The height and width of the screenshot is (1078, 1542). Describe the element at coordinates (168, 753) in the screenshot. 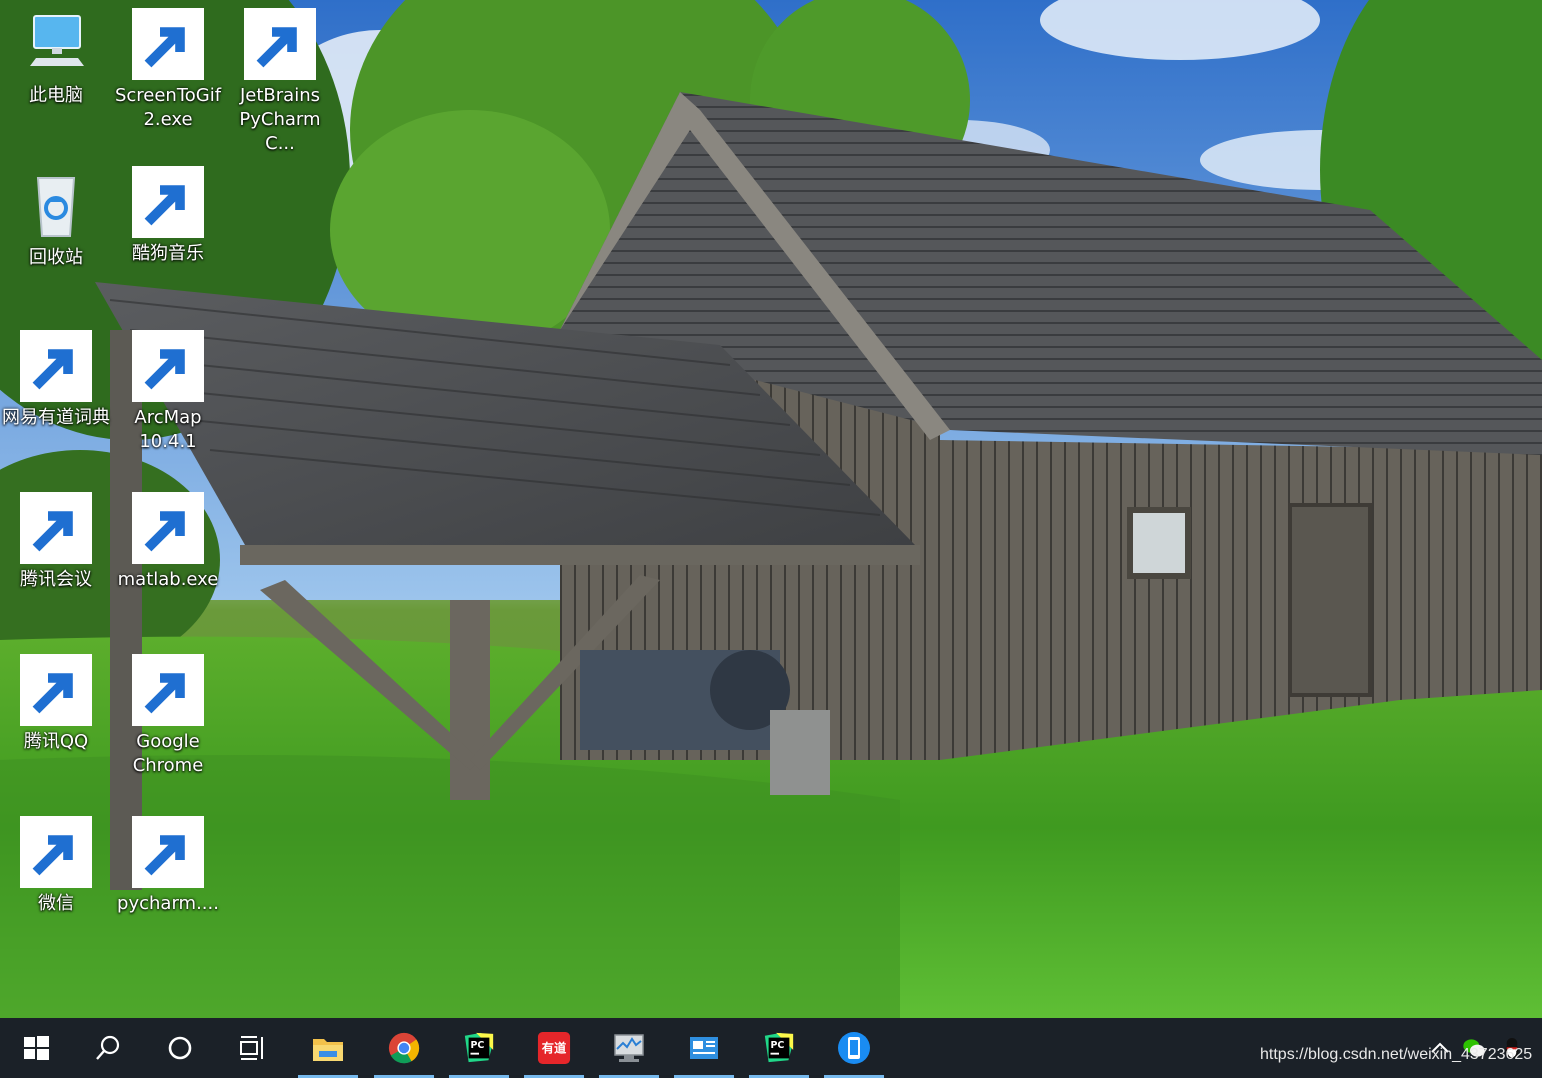

I see `desktop-icon-label: Google Chrome` at that location.